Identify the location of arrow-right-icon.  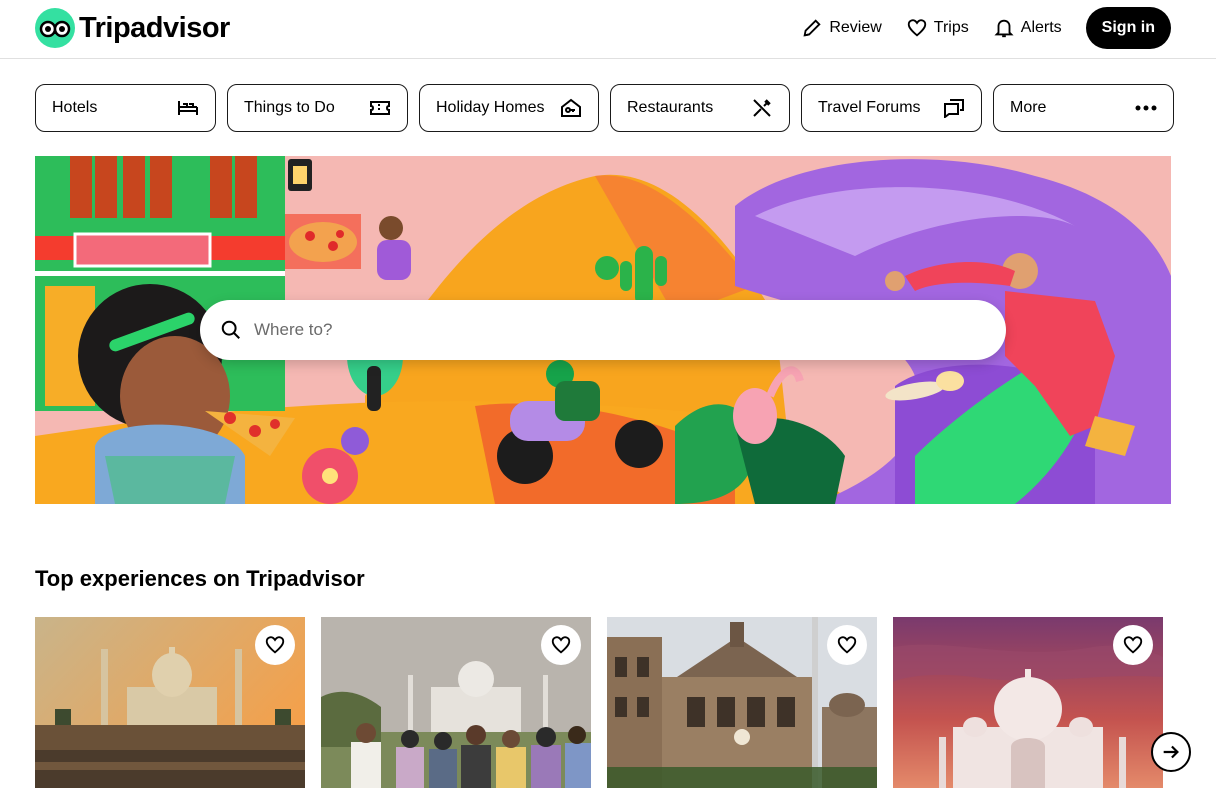
(1171, 752).